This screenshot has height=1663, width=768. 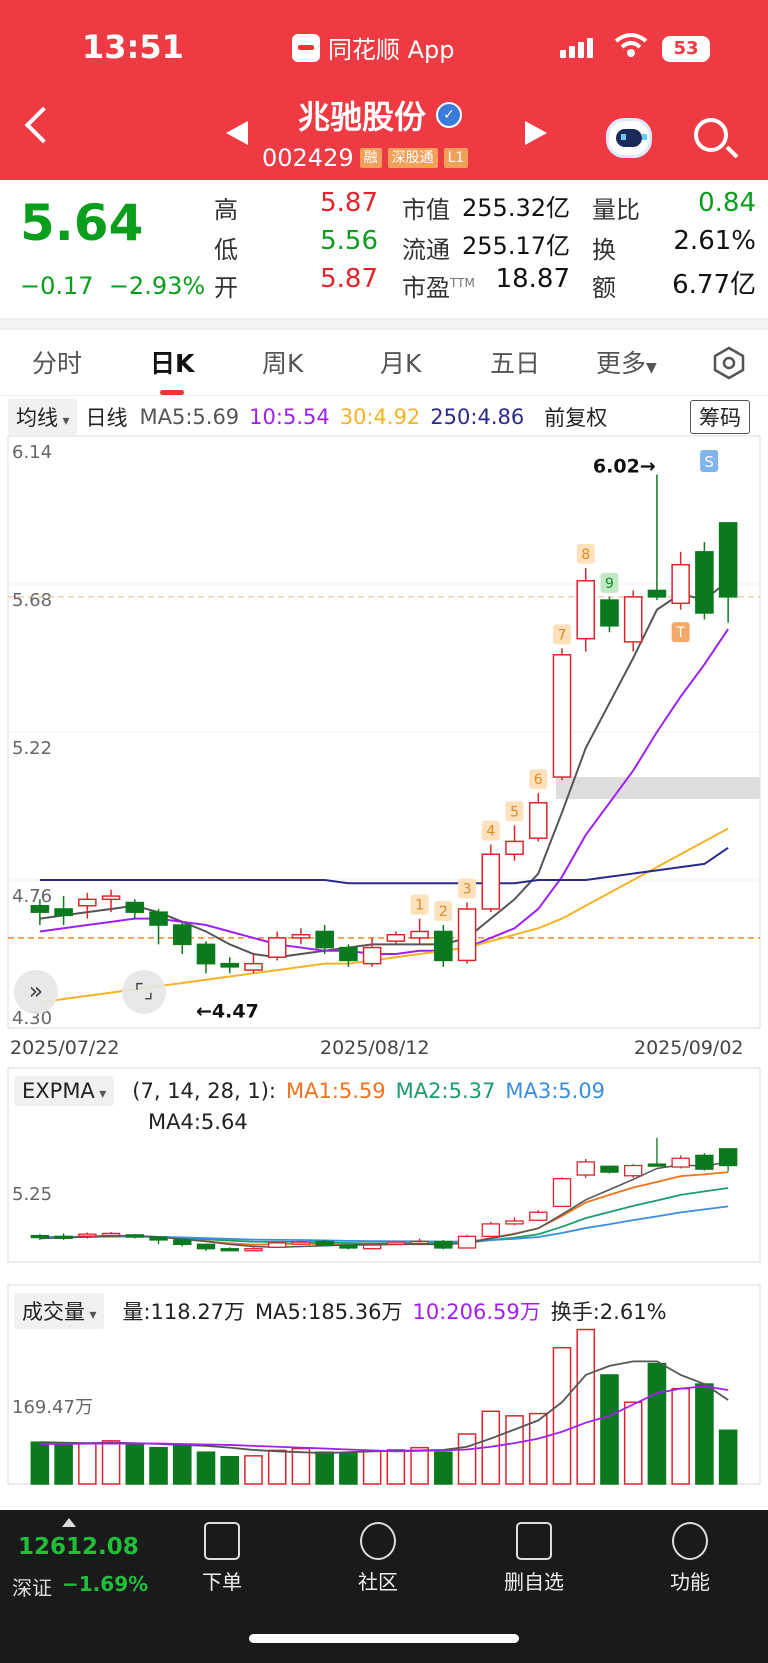 What do you see at coordinates (534, 1541) in the screenshot?
I see `remove-watchlist-icon` at bounding box center [534, 1541].